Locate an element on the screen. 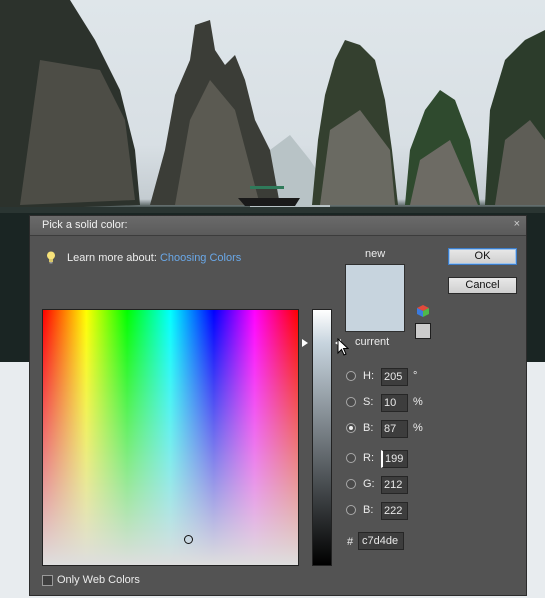 This screenshot has height=598, width=545. learn-more-row: Learn more about: Choosing Colors is located at coordinates (154, 258).